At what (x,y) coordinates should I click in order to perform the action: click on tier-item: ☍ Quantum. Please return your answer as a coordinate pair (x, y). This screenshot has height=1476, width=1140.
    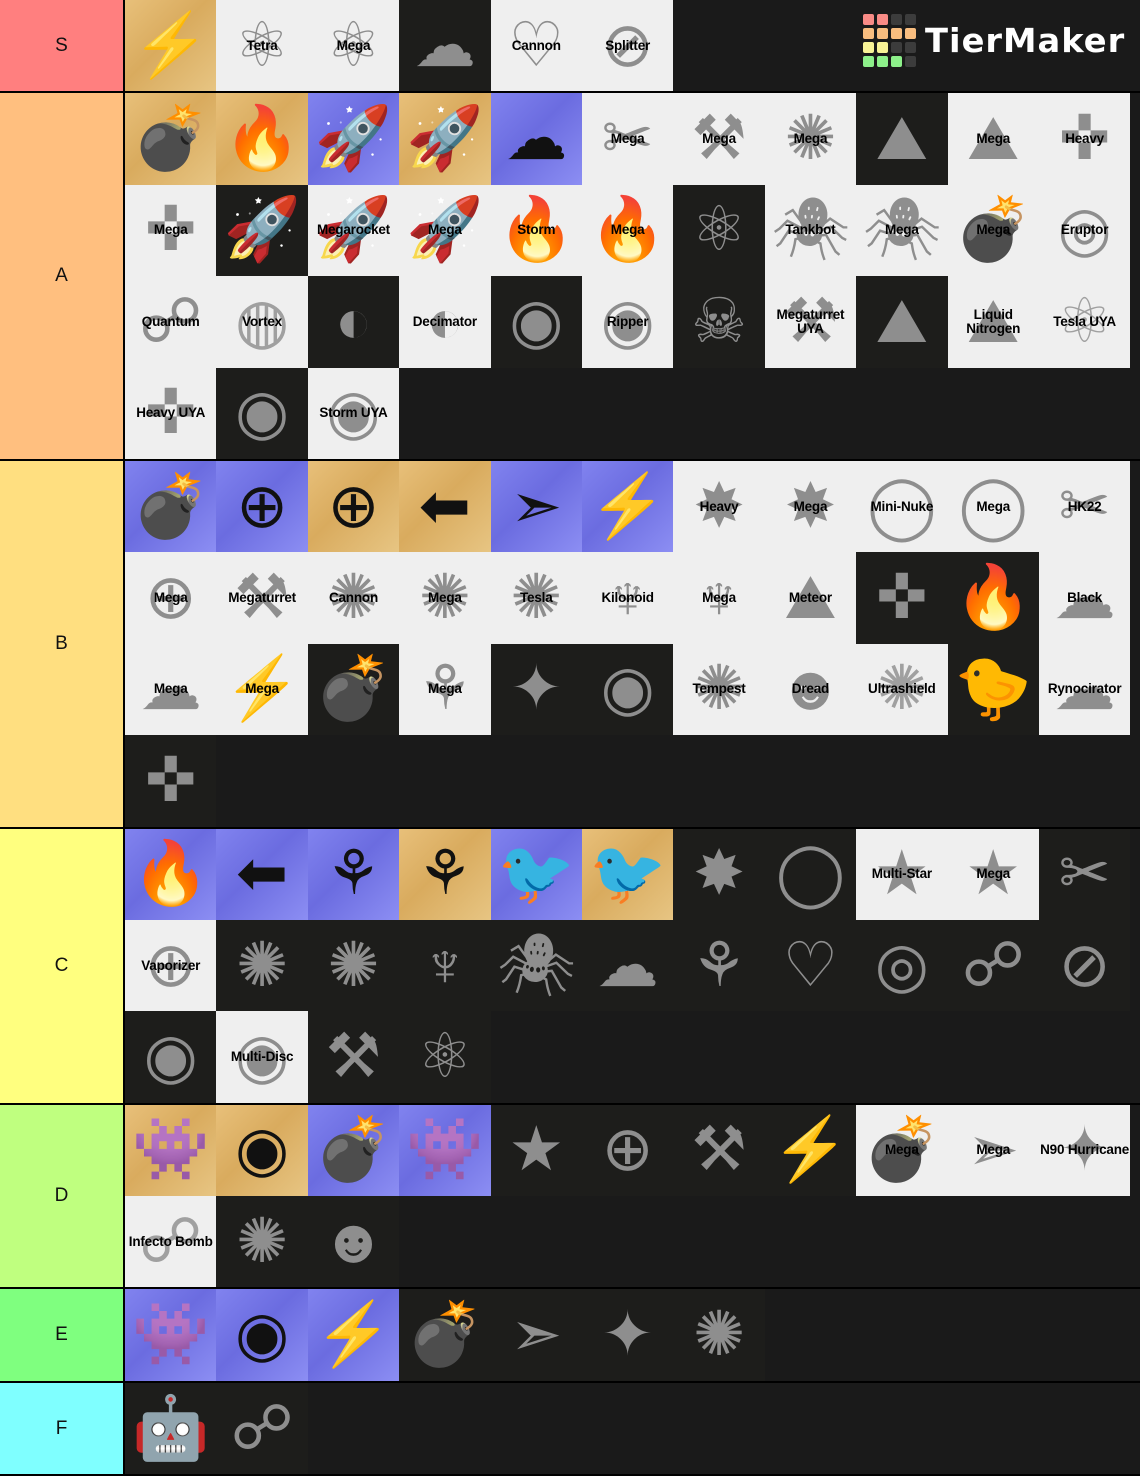
    Looking at the image, I should click on (171, 322).